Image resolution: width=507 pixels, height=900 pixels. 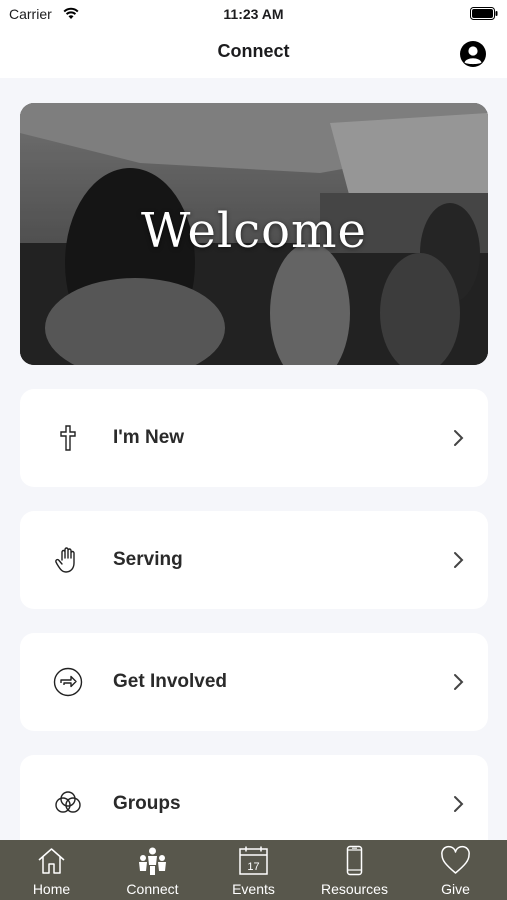 What do you see at coordinates (473, 54) in the screenshot?
I see `profile-icon` at bounding box center [473, 54].